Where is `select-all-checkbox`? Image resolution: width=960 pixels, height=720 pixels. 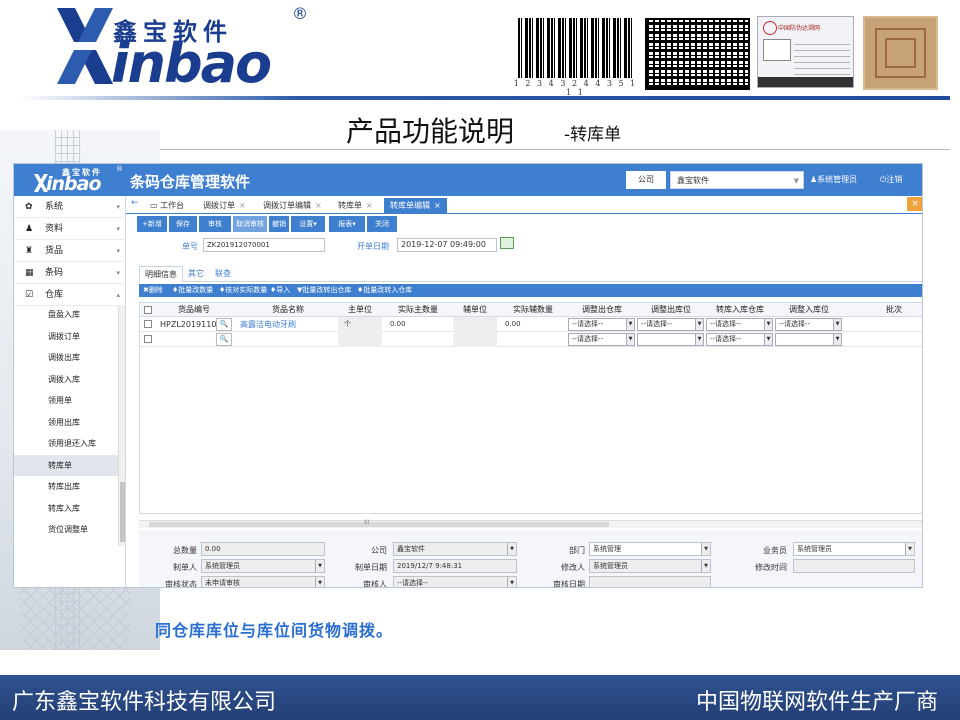
select-all-checkbox is located at coordinates (148, 310).